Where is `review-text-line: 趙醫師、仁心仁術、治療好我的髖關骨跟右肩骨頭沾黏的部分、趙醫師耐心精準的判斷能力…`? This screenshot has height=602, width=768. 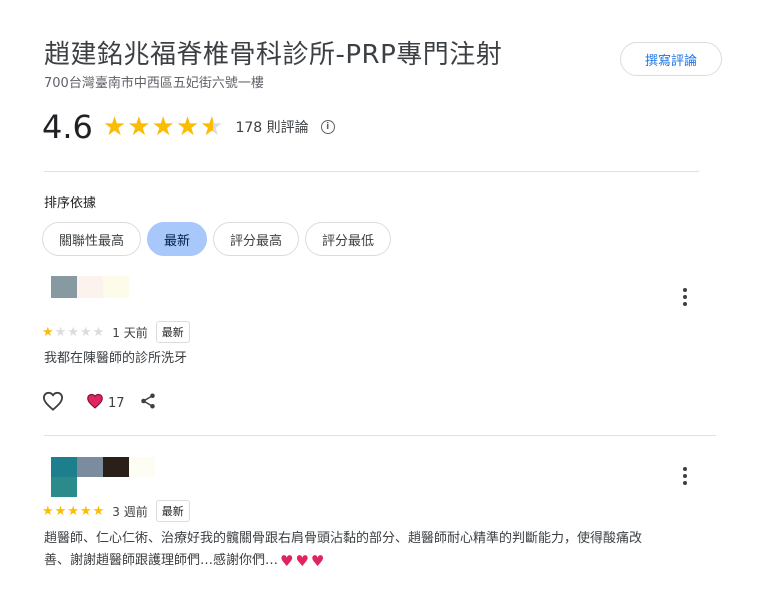
review-text-line: 趙醫師、仁心仁術、治療好我的髖關骨跟右肩骨頭沾黏的部分、趙醫師耐心精準的判斷能力… is located at coordinates (343, 538).